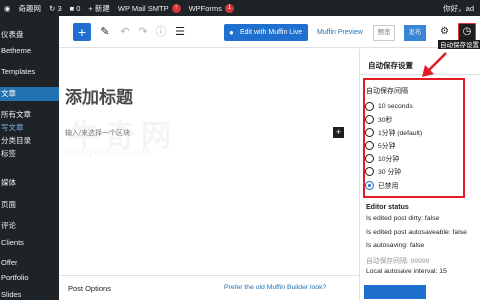 The image size is (480, 300). I want to click on site-name-label: 奇趣网, so click(30, 8).